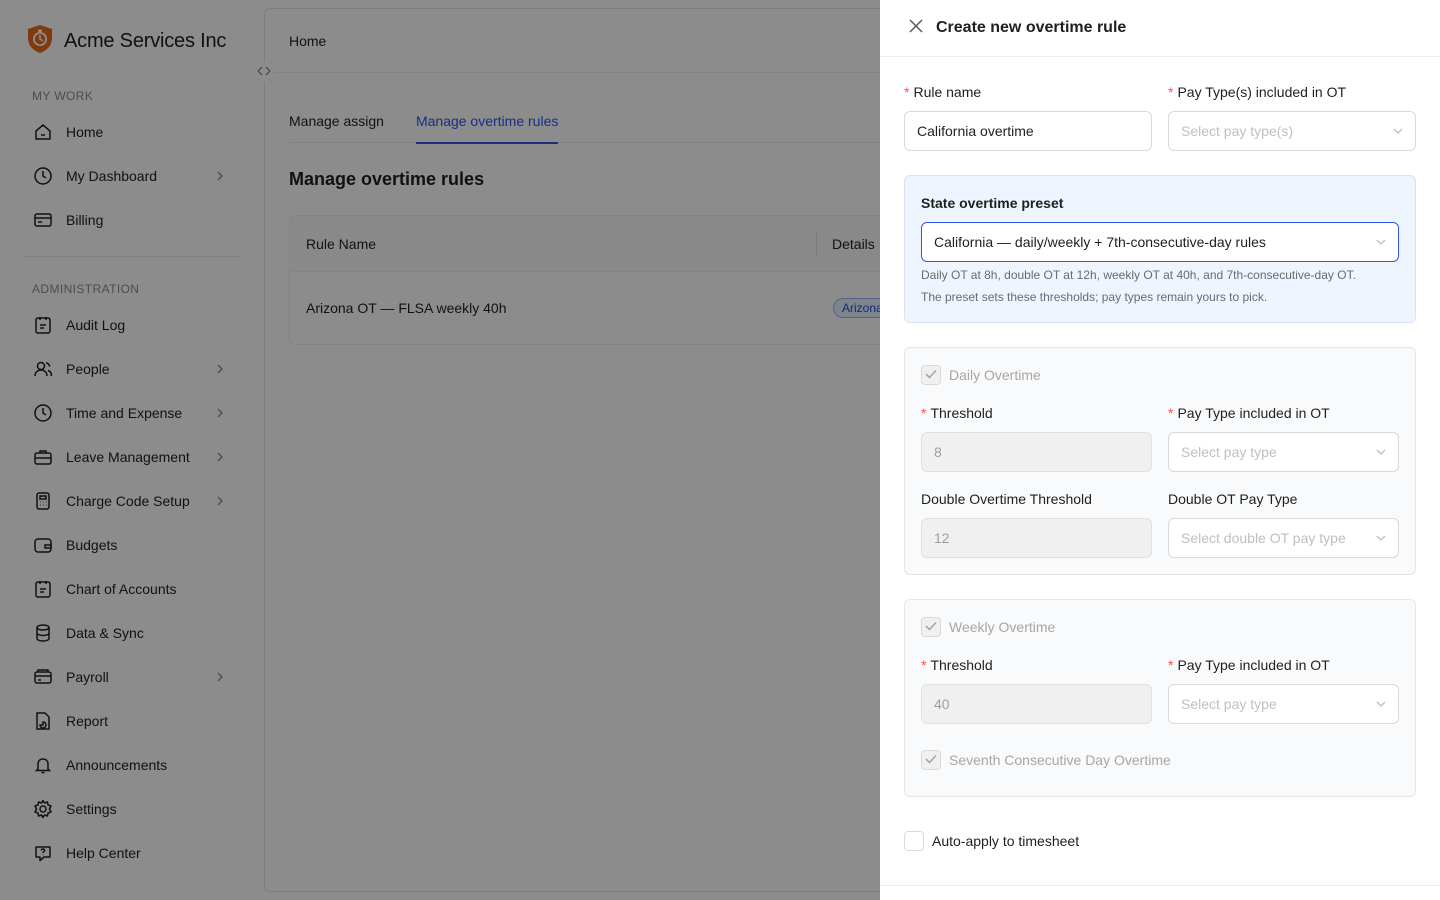  What do you see at coordinates (1006, 841) in the screenshot?
I see `auto-apply-label: Auto-apply to timesheet` at bounding box center [1006, 841].